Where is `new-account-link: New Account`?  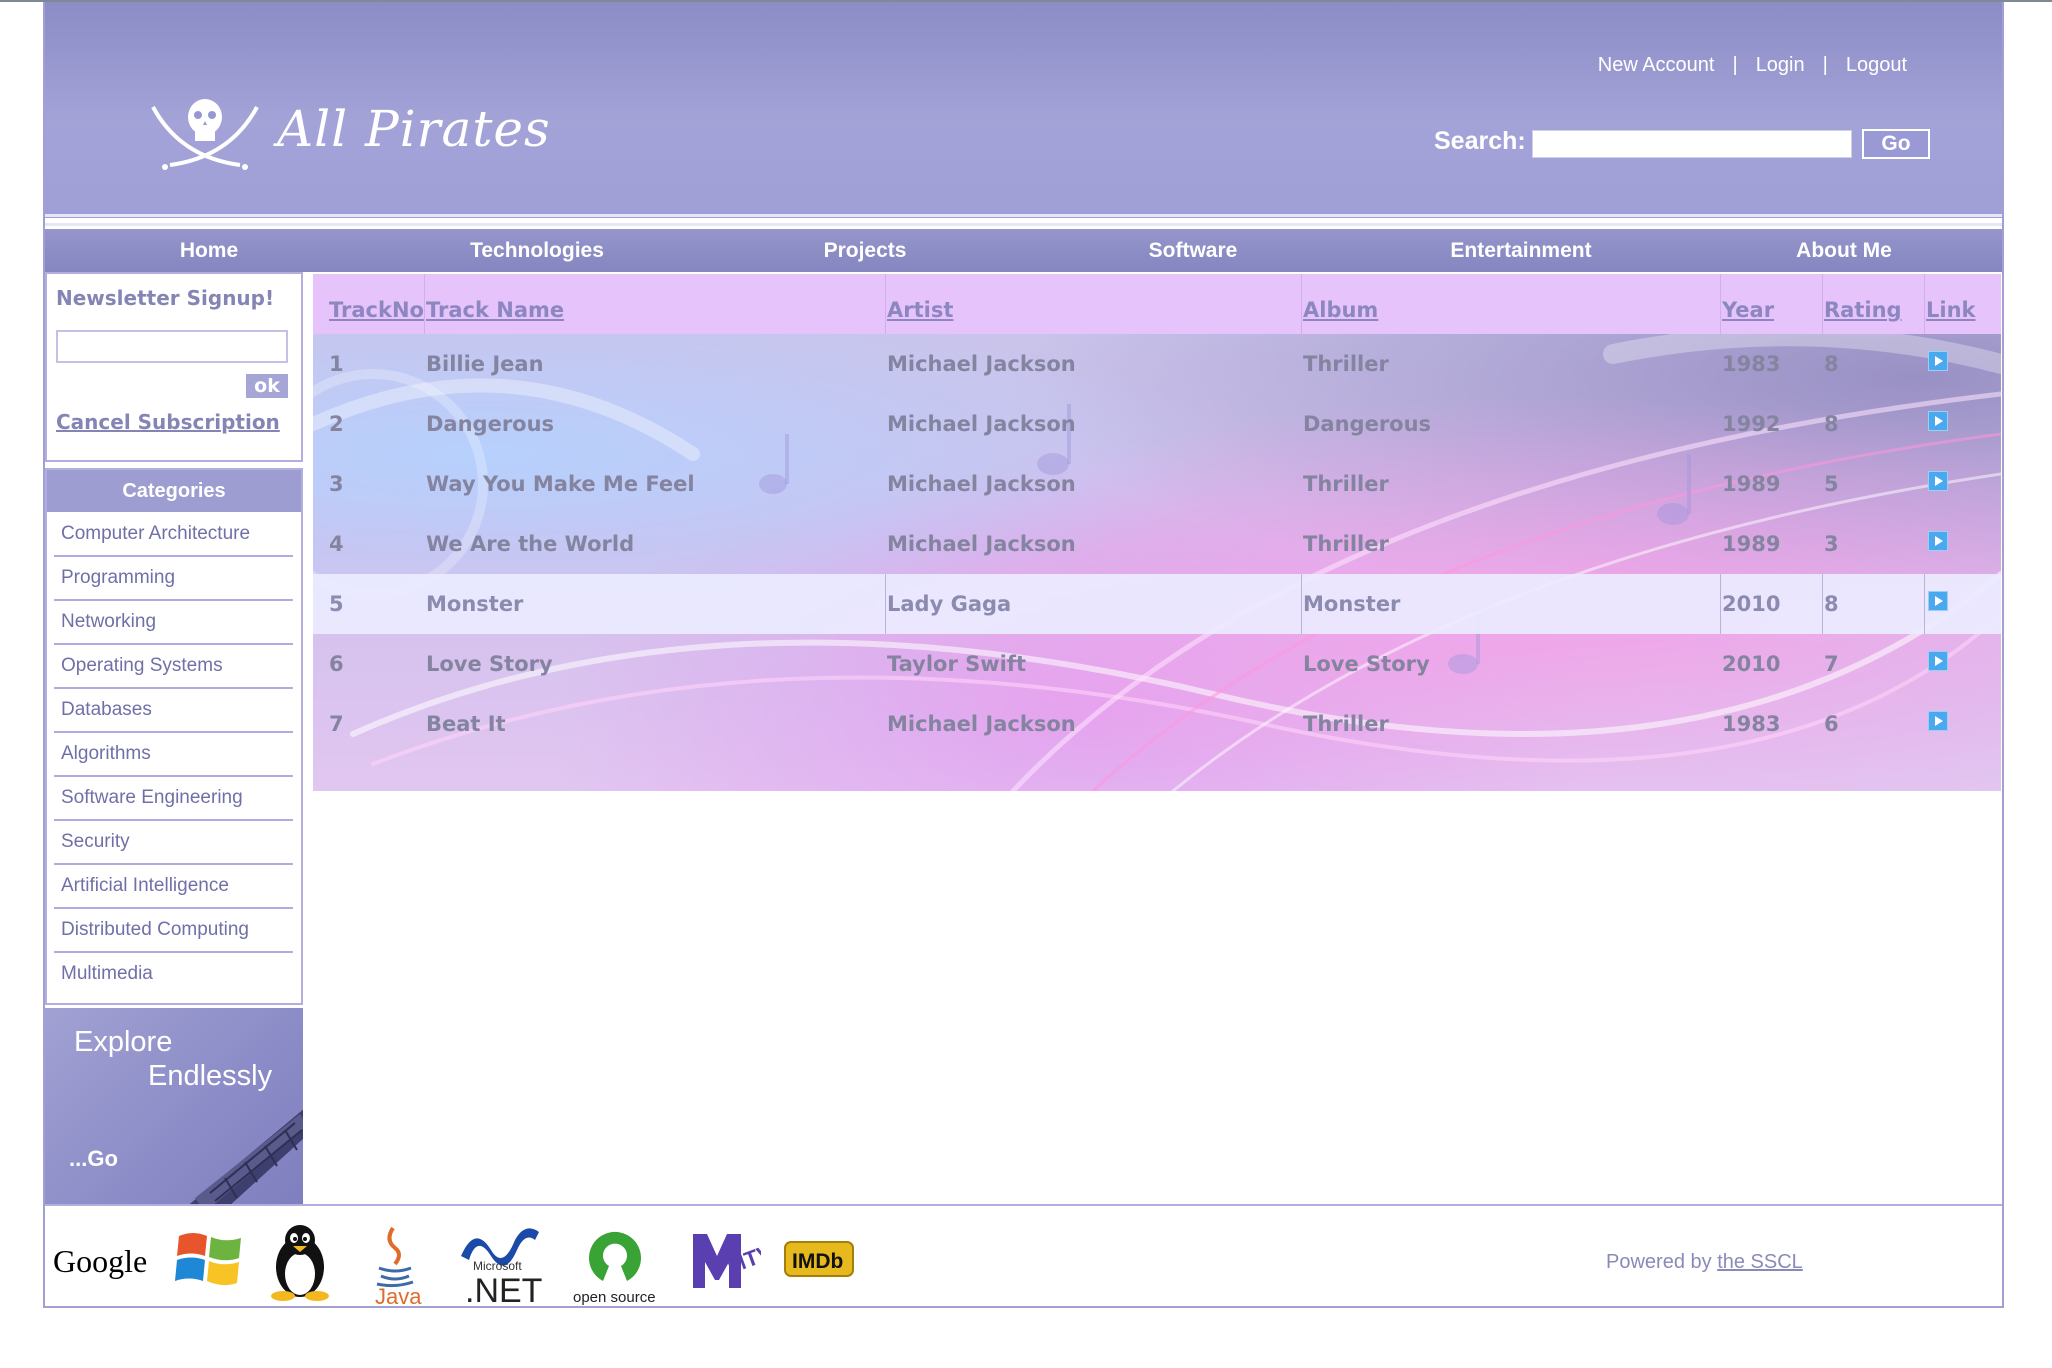 new-account-link: New Account is located at coordinates (1656, 65).